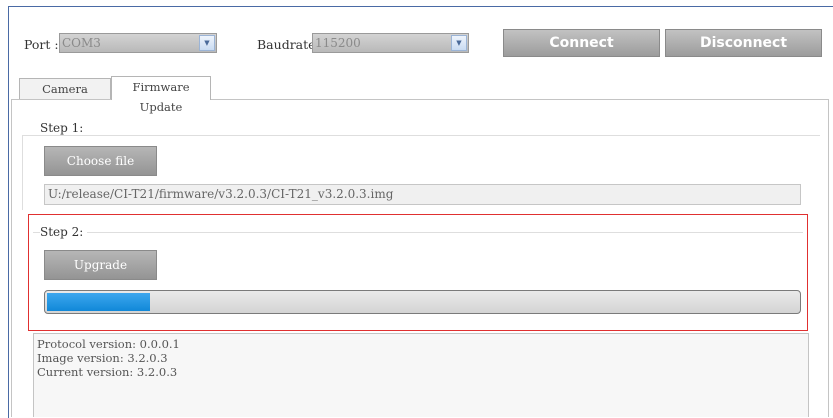 This screenshot has height=418, width=833. Describe the element at coordinates (100, 161) in the screenshot. I see `choose-file-button: Choose file` at that location.